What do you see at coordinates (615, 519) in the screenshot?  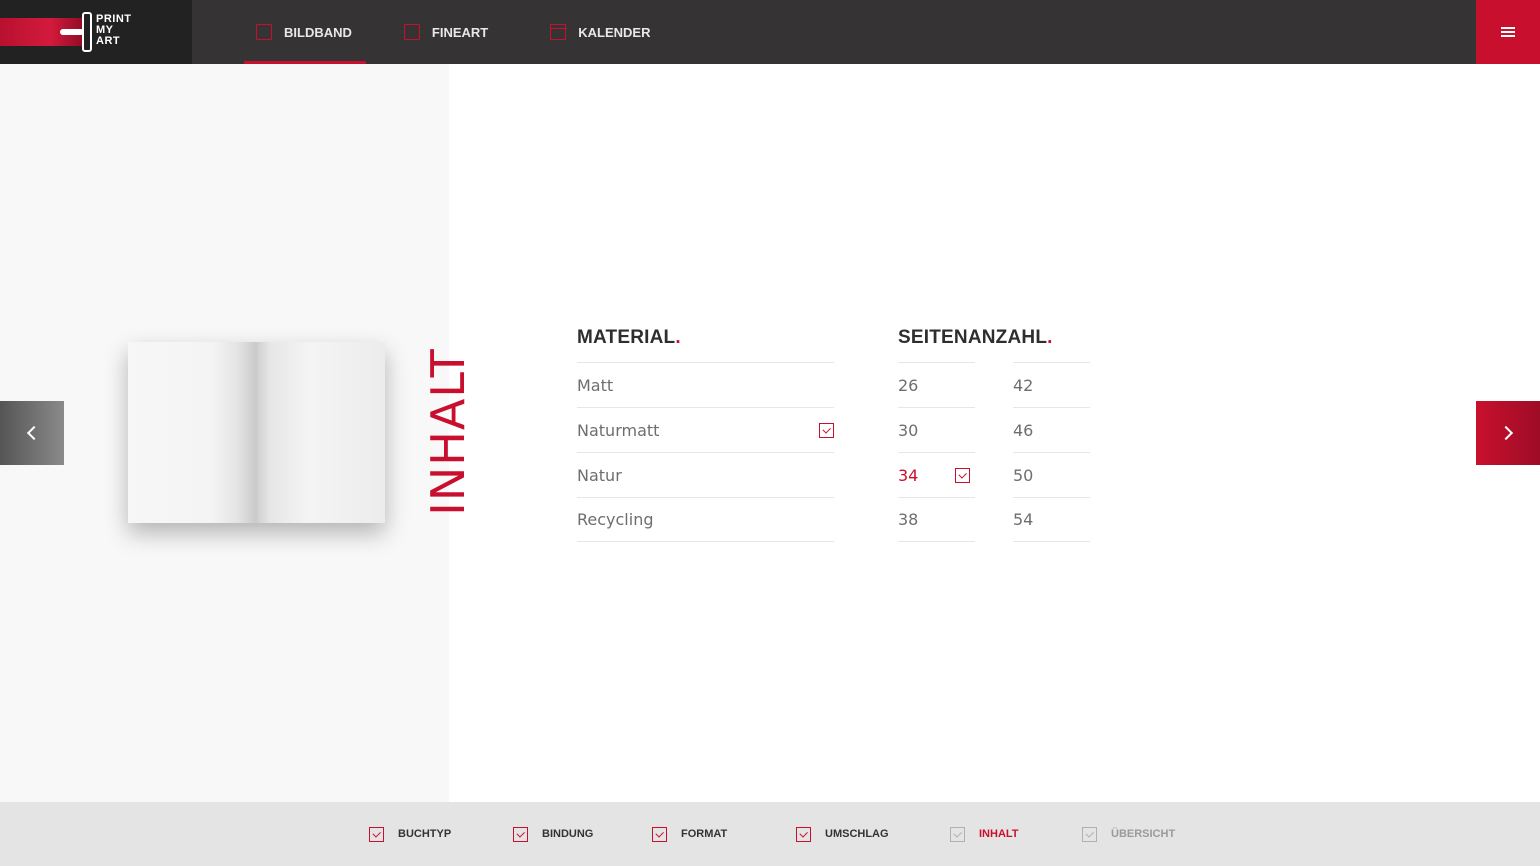 I see `option-label: Recycling` at bounding box center [615, 519].